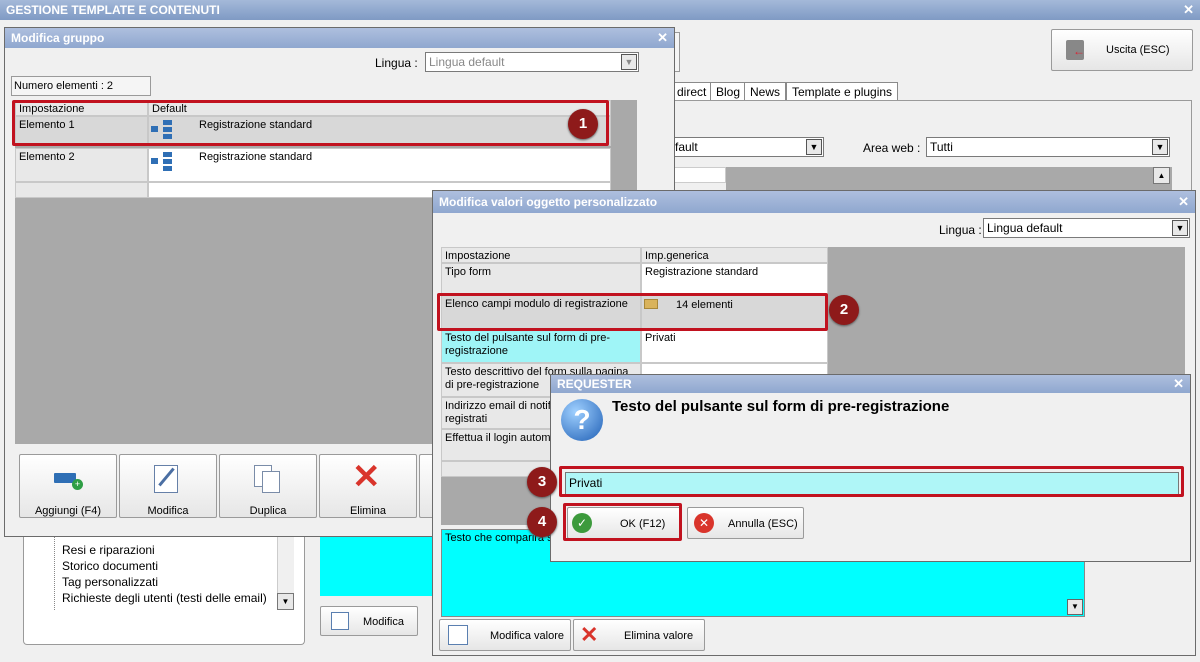 This screenshot has height=662, width=1200. What do you see at coordinates (541, 279) in the screenshot?
I see `vrow1-name: Tipo form` at bounding box center [541, 279].